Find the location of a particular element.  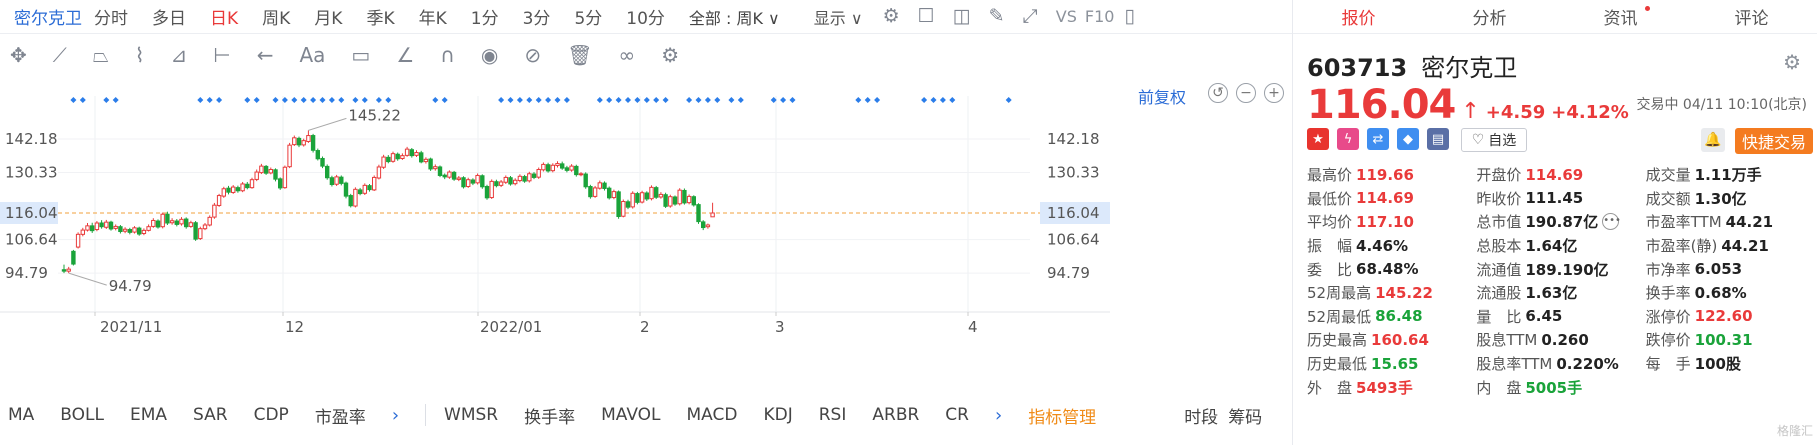

period-tab-7: 1分 is located at coordinates (485, 16).